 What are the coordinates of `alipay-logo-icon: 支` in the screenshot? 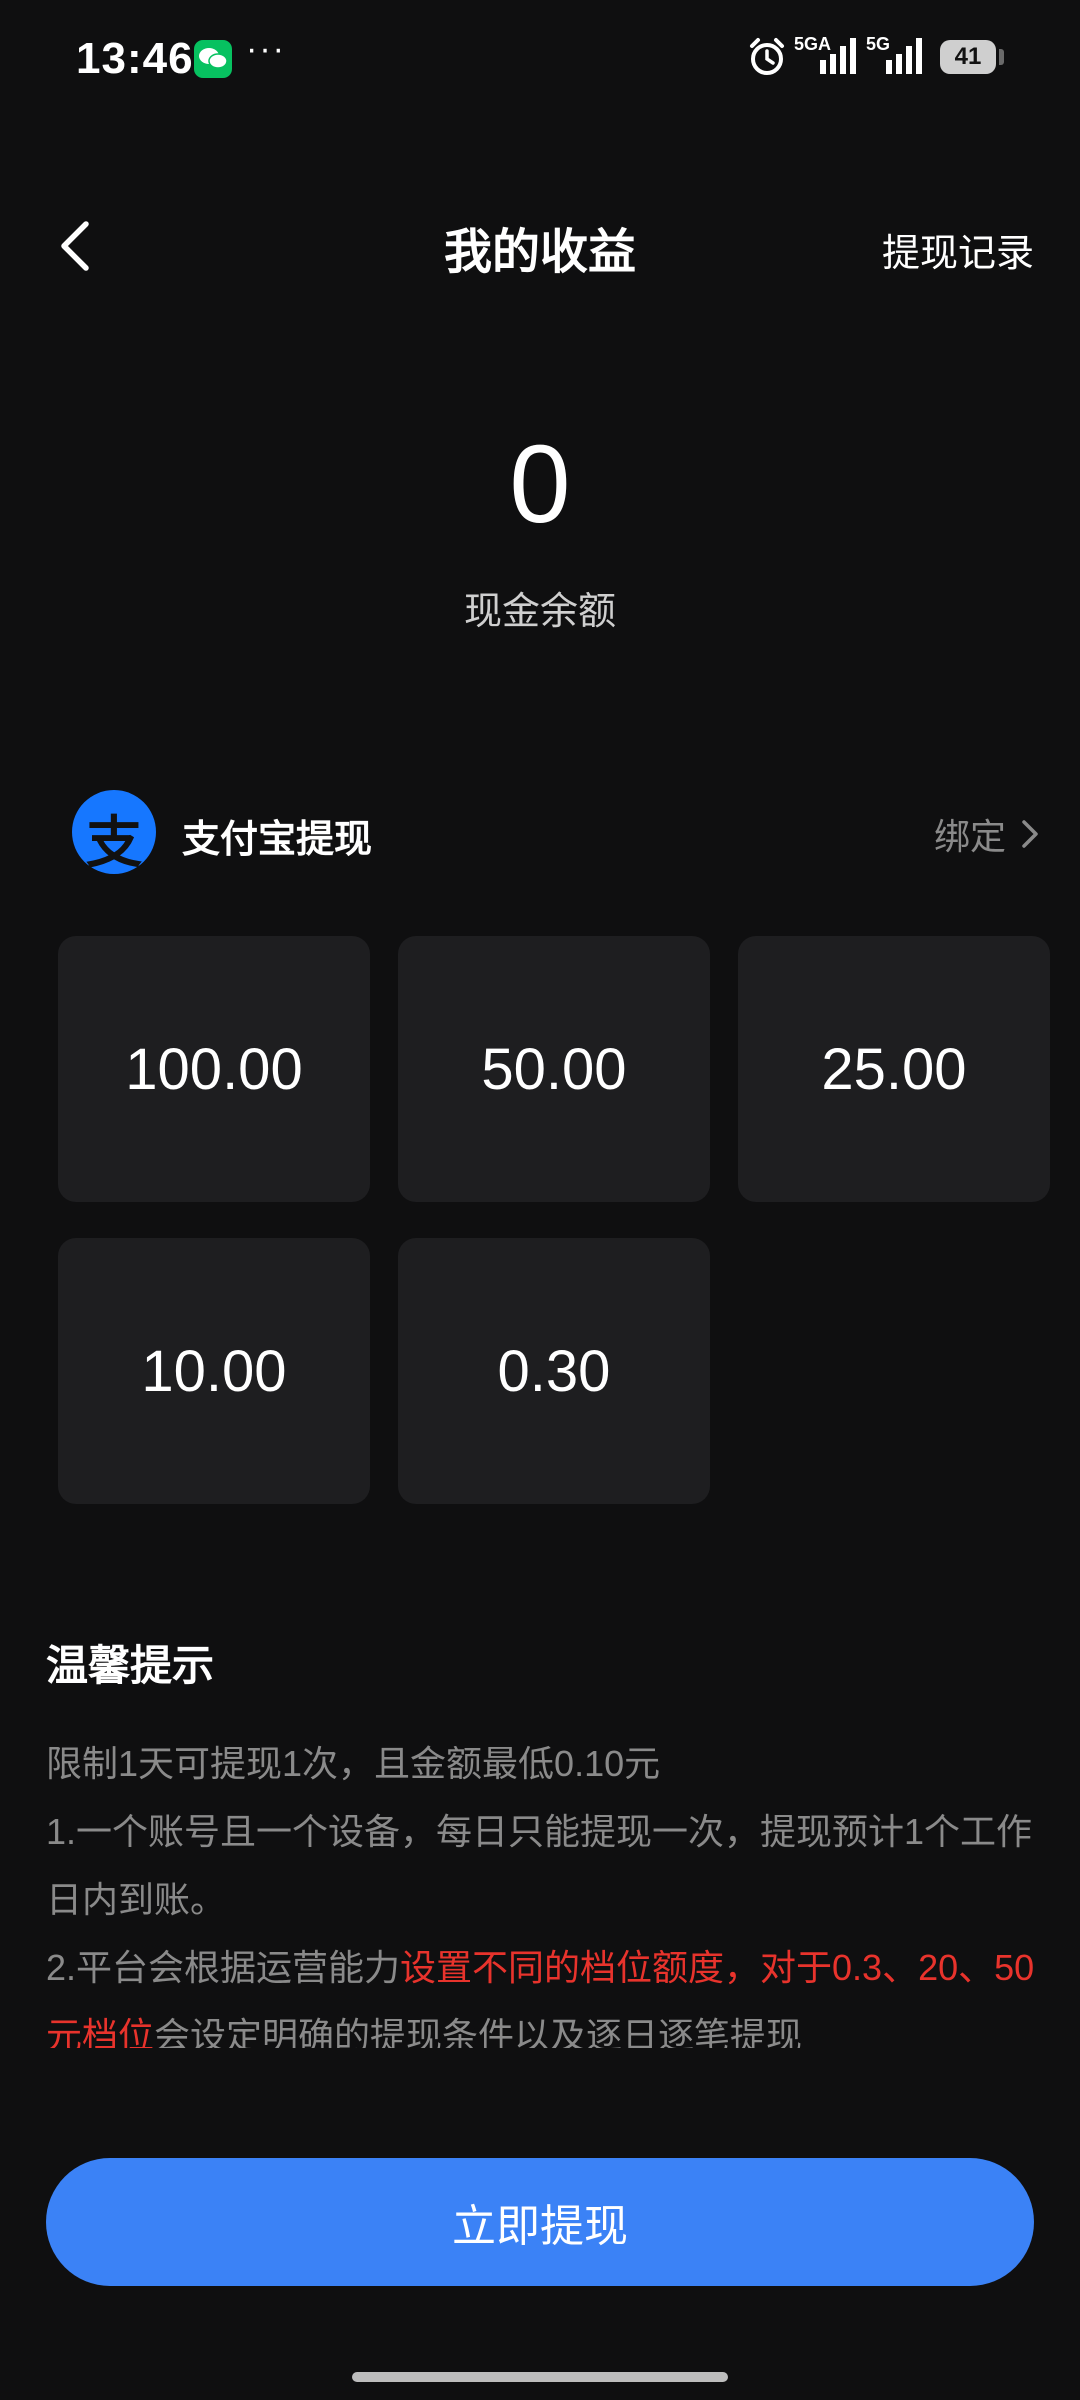 It's located at (114, 832).